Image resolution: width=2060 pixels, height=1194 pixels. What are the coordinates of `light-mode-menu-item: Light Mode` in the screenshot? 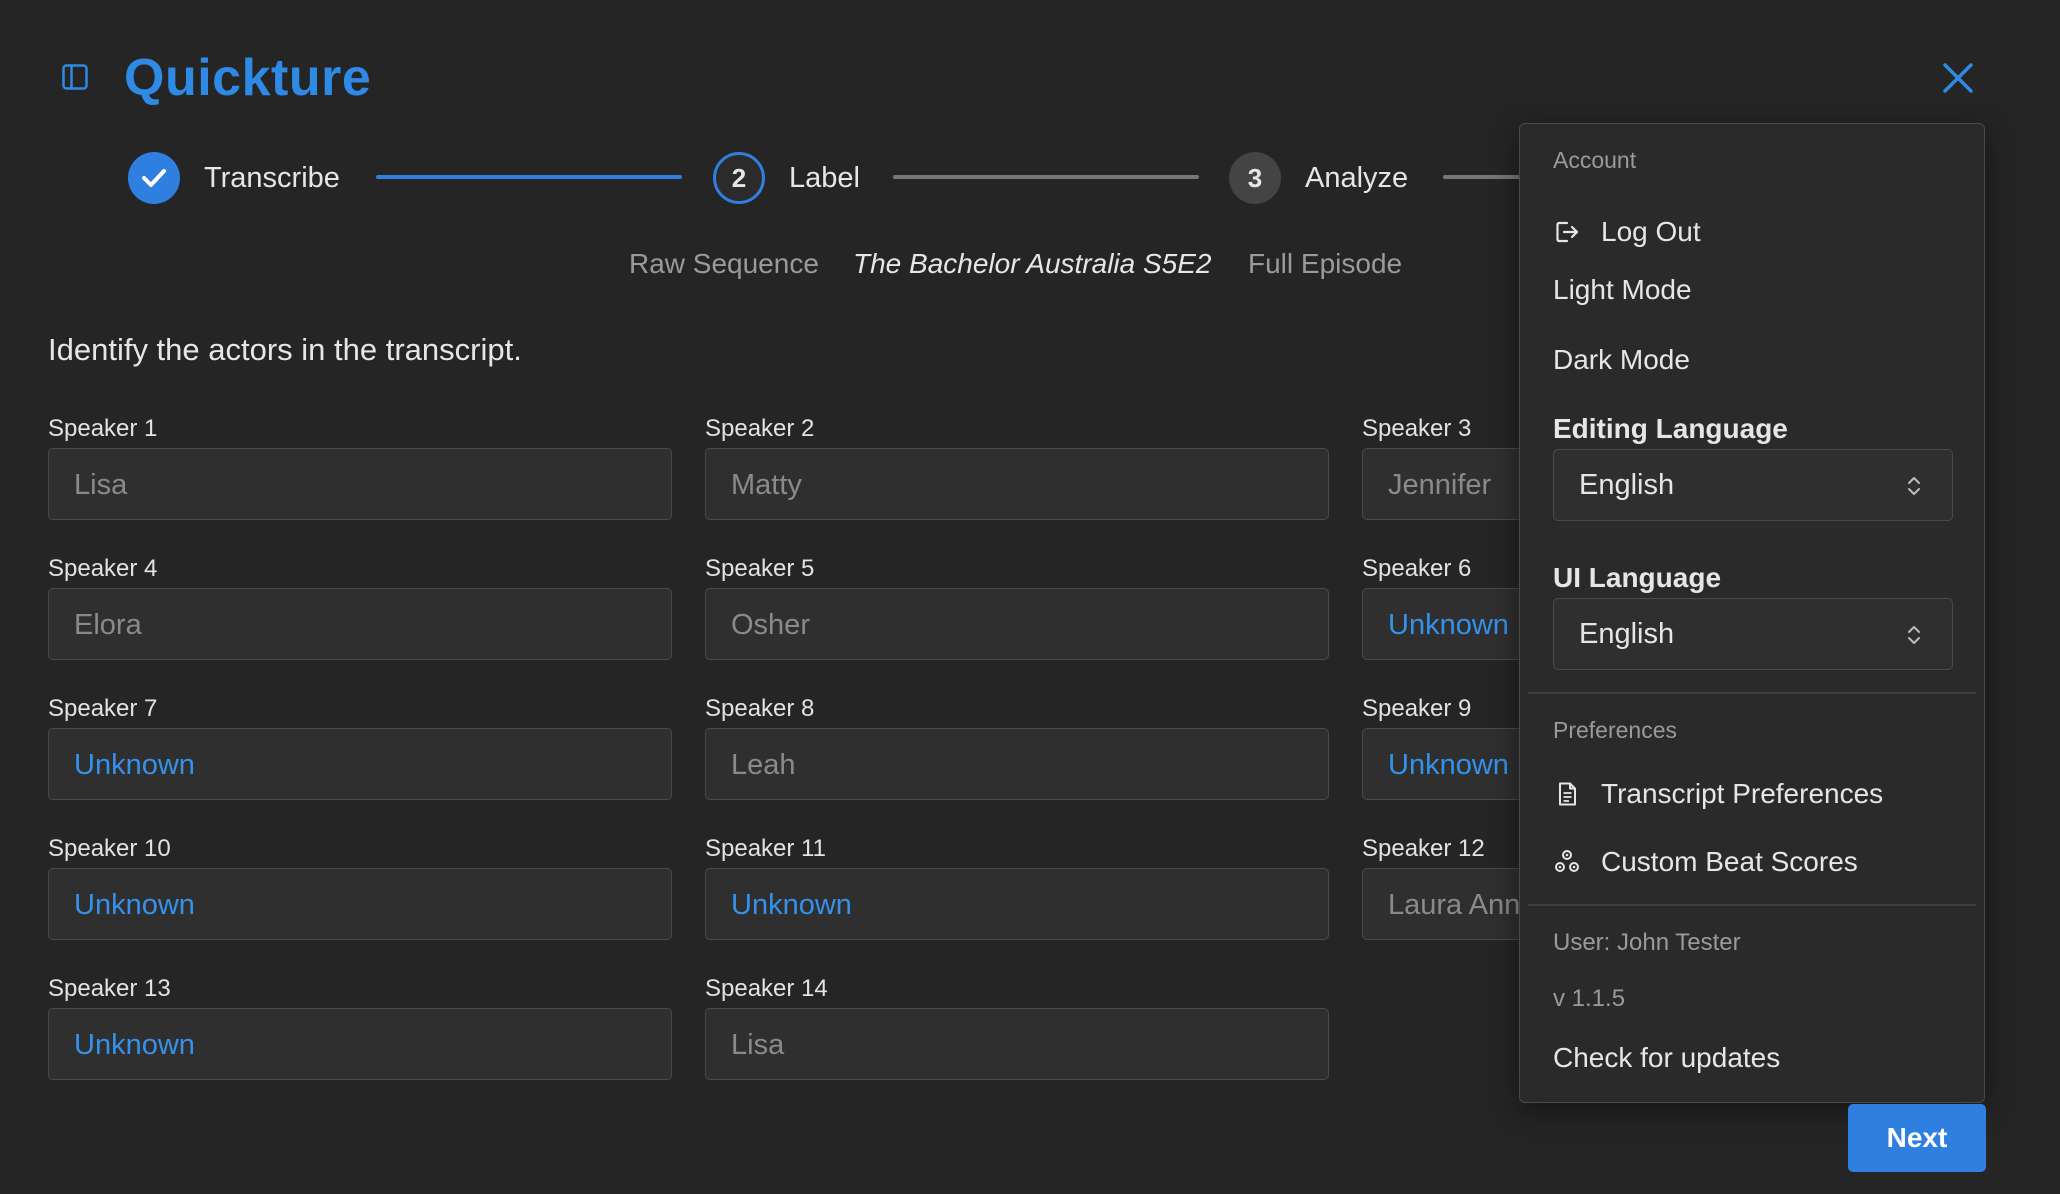 It's located at (1622, 290).